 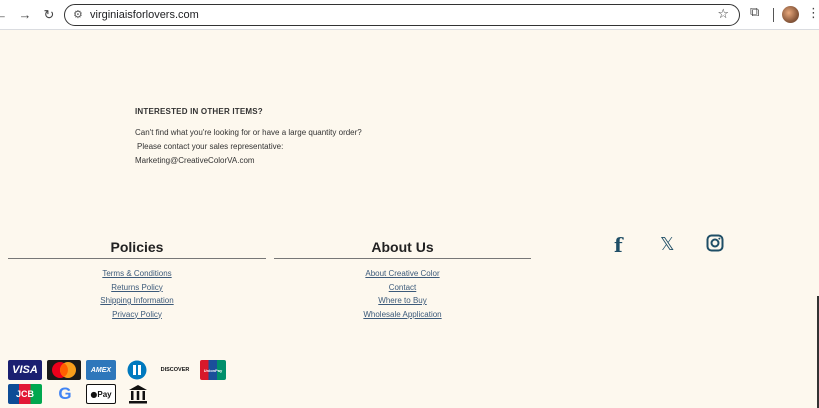 What do you see at coordinates (137, 258) in the screenshot?
I see `policies-divider` at bounding box center [137, 258].